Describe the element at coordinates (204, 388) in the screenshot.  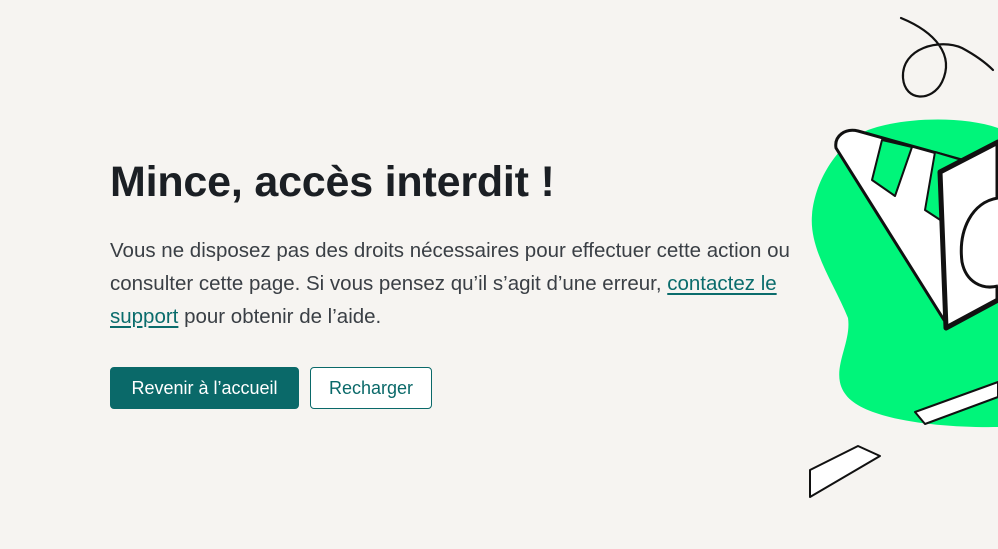
I see `home-button: Revenir à l’accueil` at that location.